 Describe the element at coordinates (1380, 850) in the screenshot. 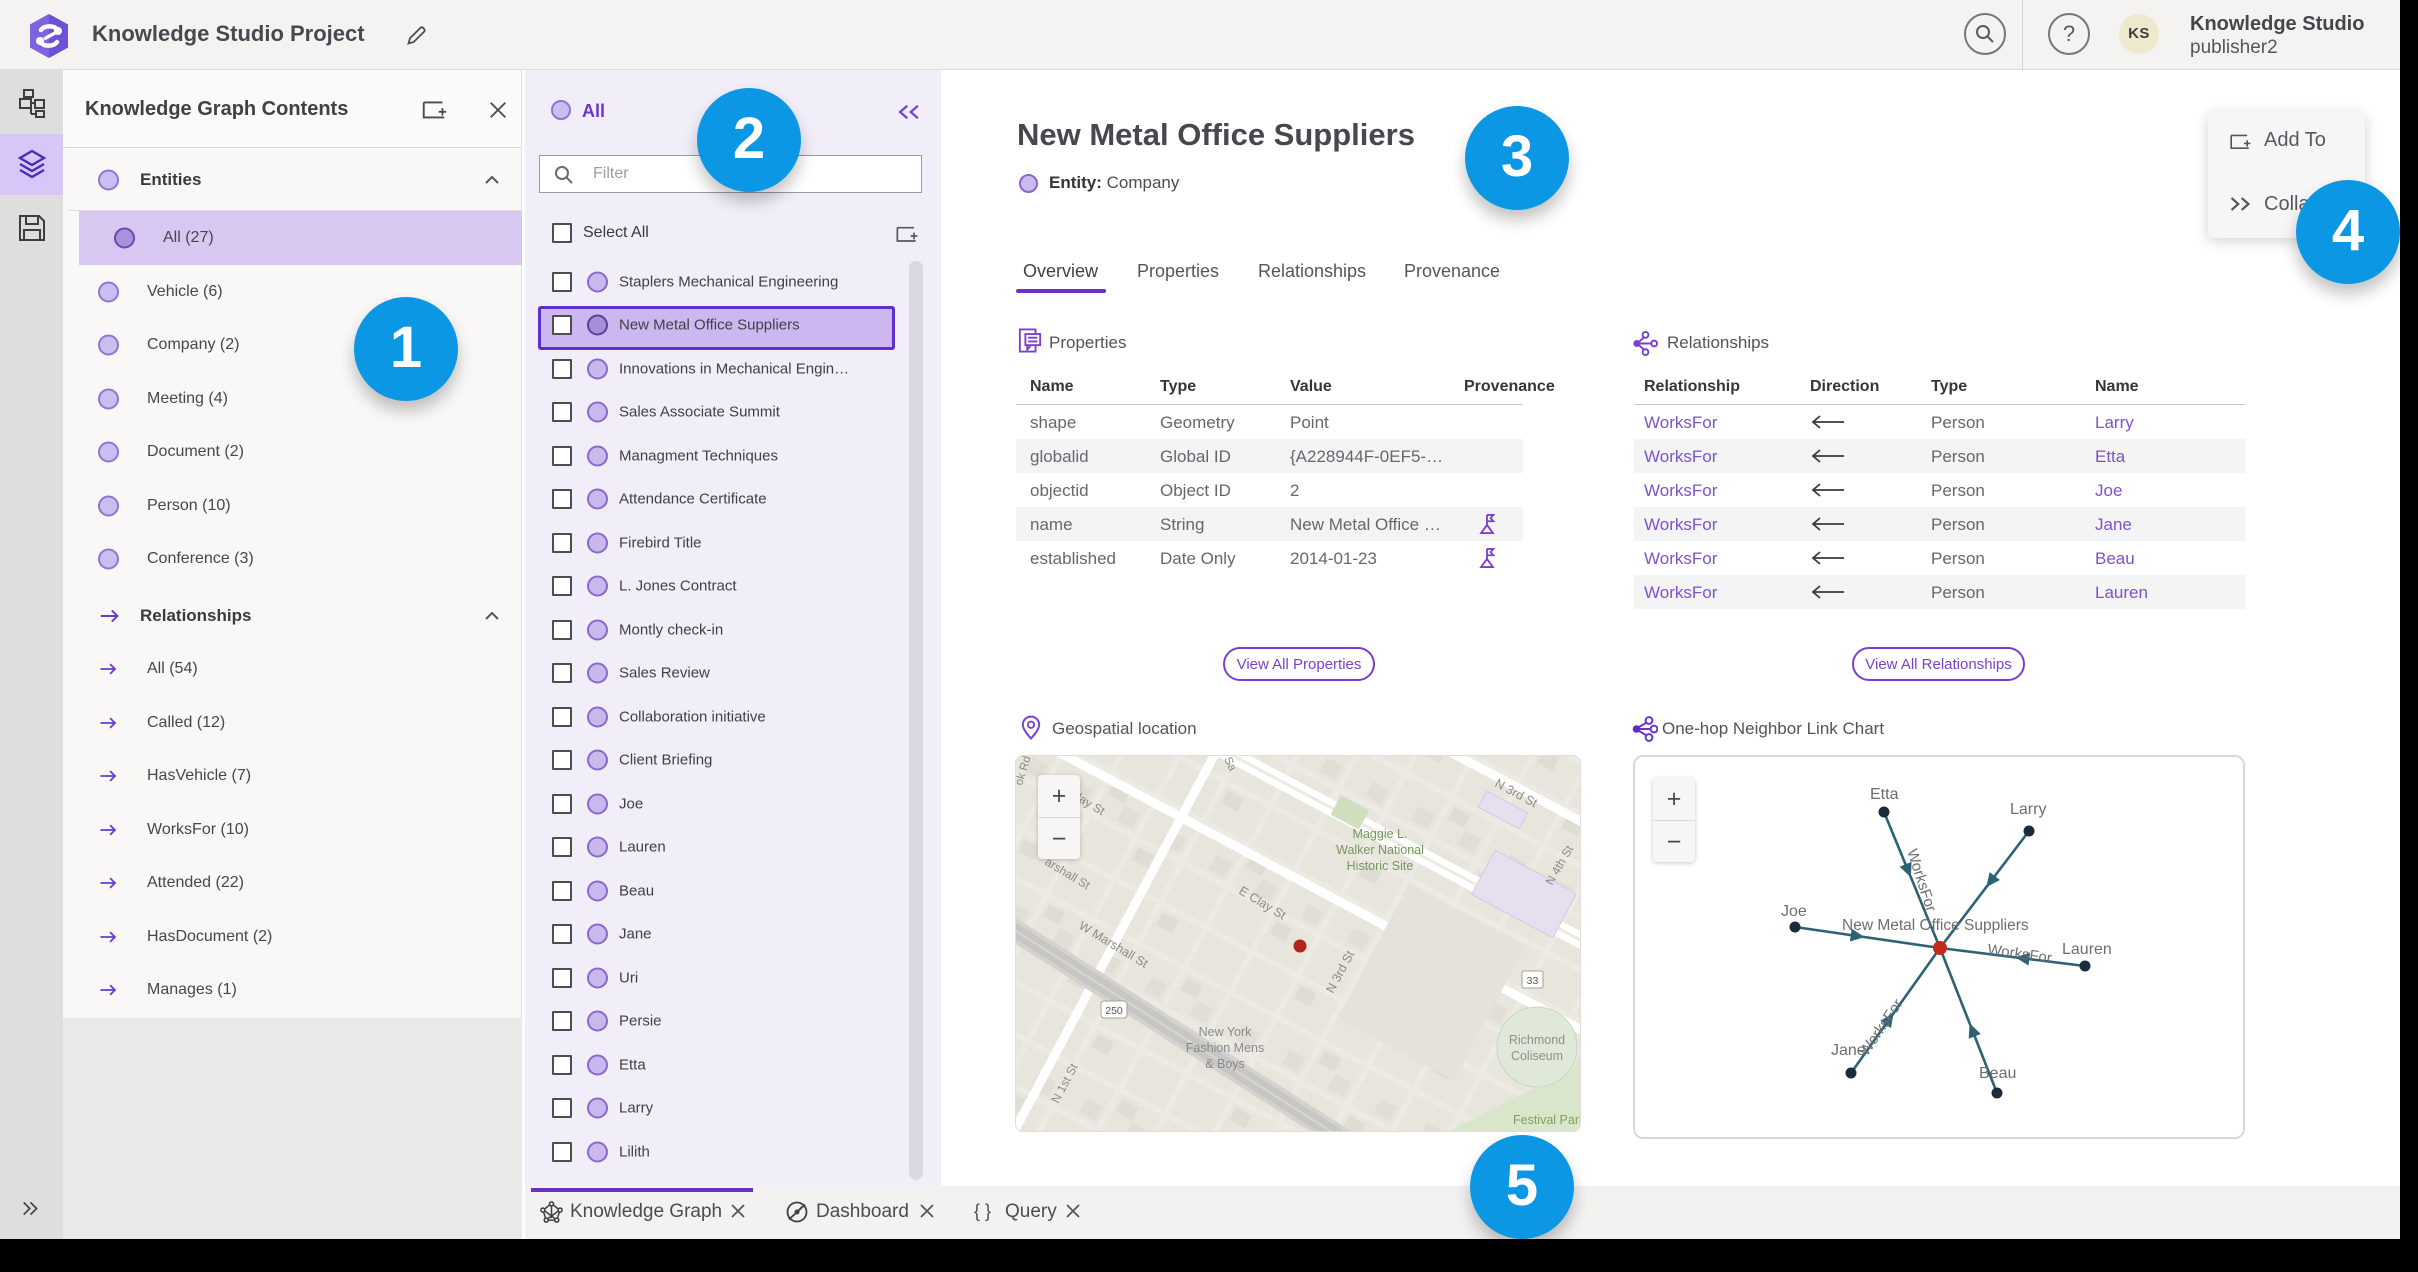

I see `svg-text: Walker National` at that location.